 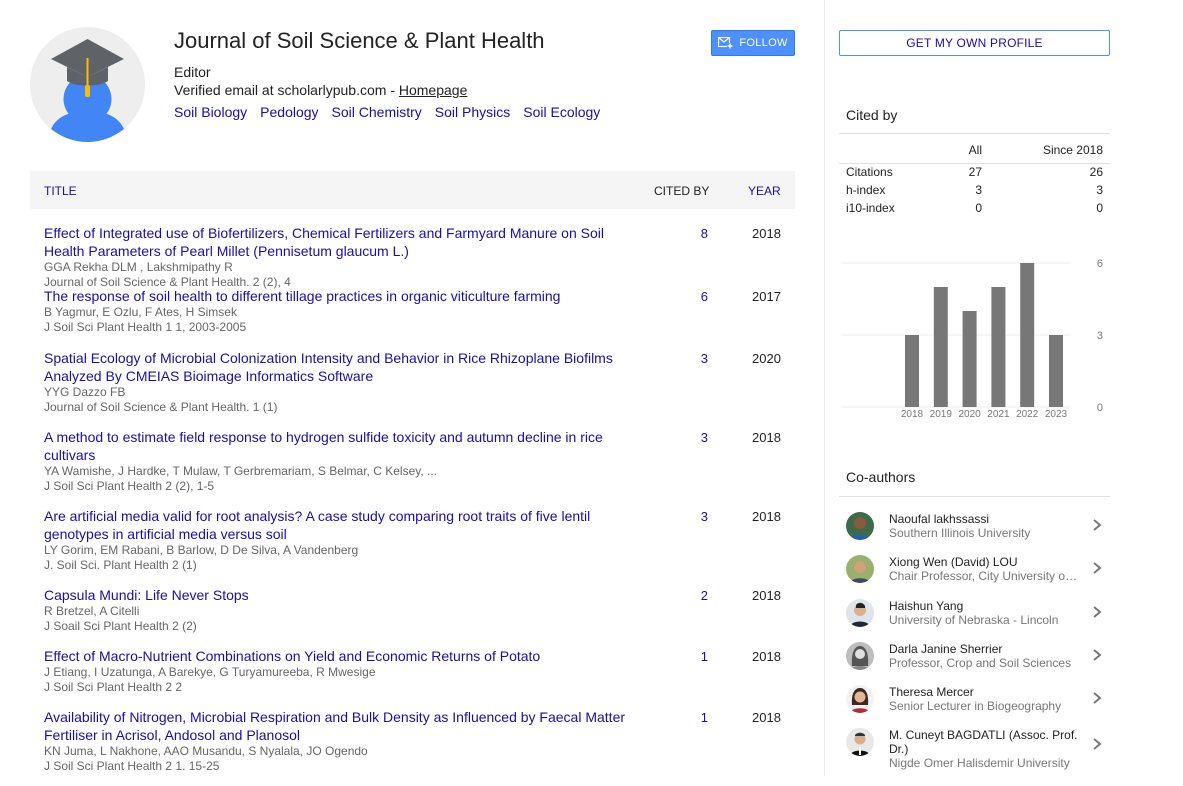 I want to click on article-venue: J Soil Sci Plant Health 2 (2), 1-5, so click(x=129, y=486).